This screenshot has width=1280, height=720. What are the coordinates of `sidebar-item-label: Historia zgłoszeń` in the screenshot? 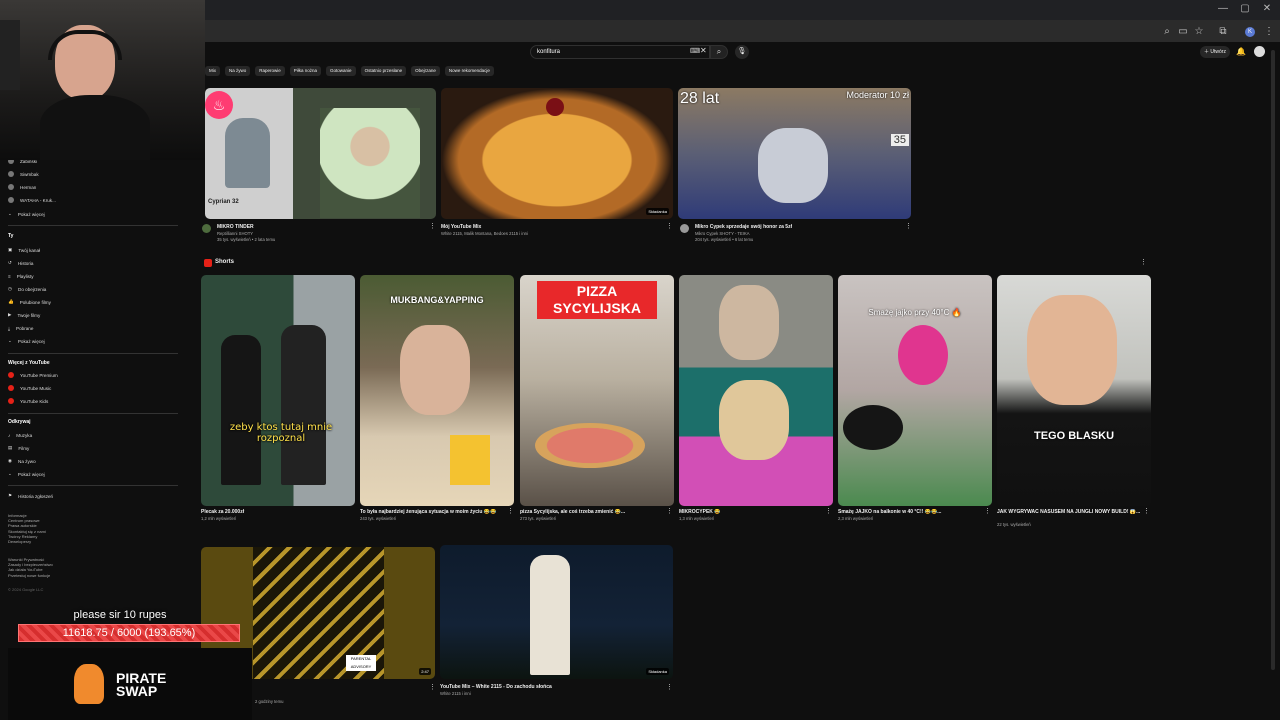 It's located at (36, 496).